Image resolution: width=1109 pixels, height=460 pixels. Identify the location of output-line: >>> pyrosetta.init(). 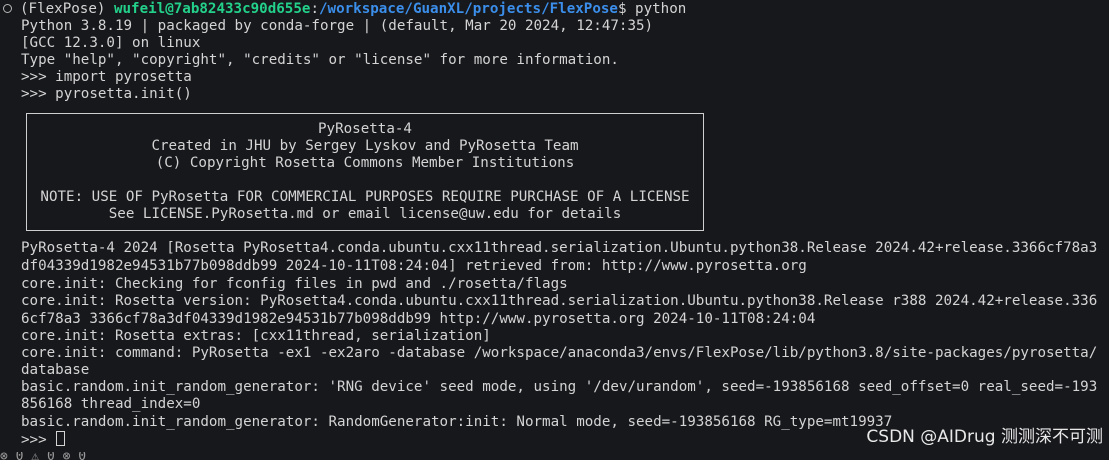
(106, 94).